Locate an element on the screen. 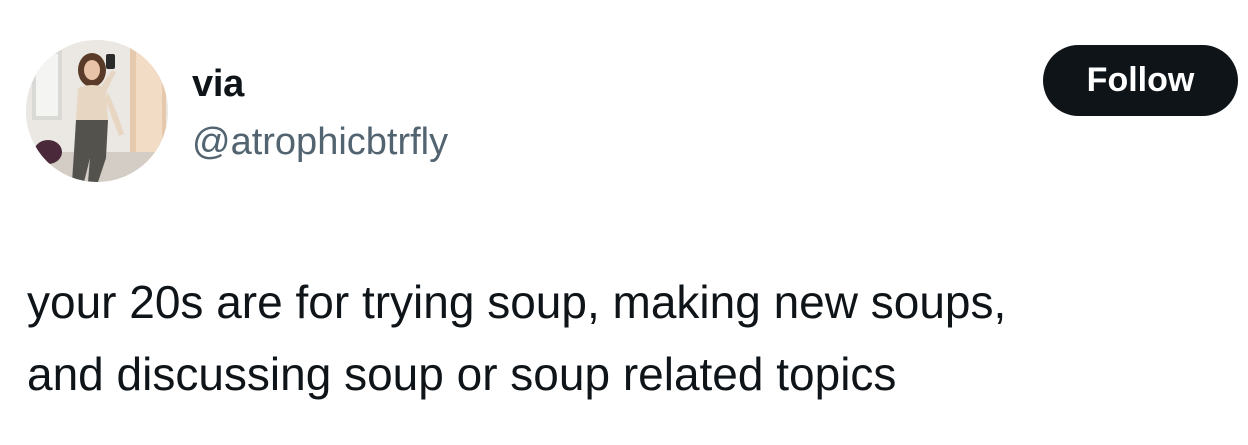  profile-photo-icon is located at coordinates (97, 111).